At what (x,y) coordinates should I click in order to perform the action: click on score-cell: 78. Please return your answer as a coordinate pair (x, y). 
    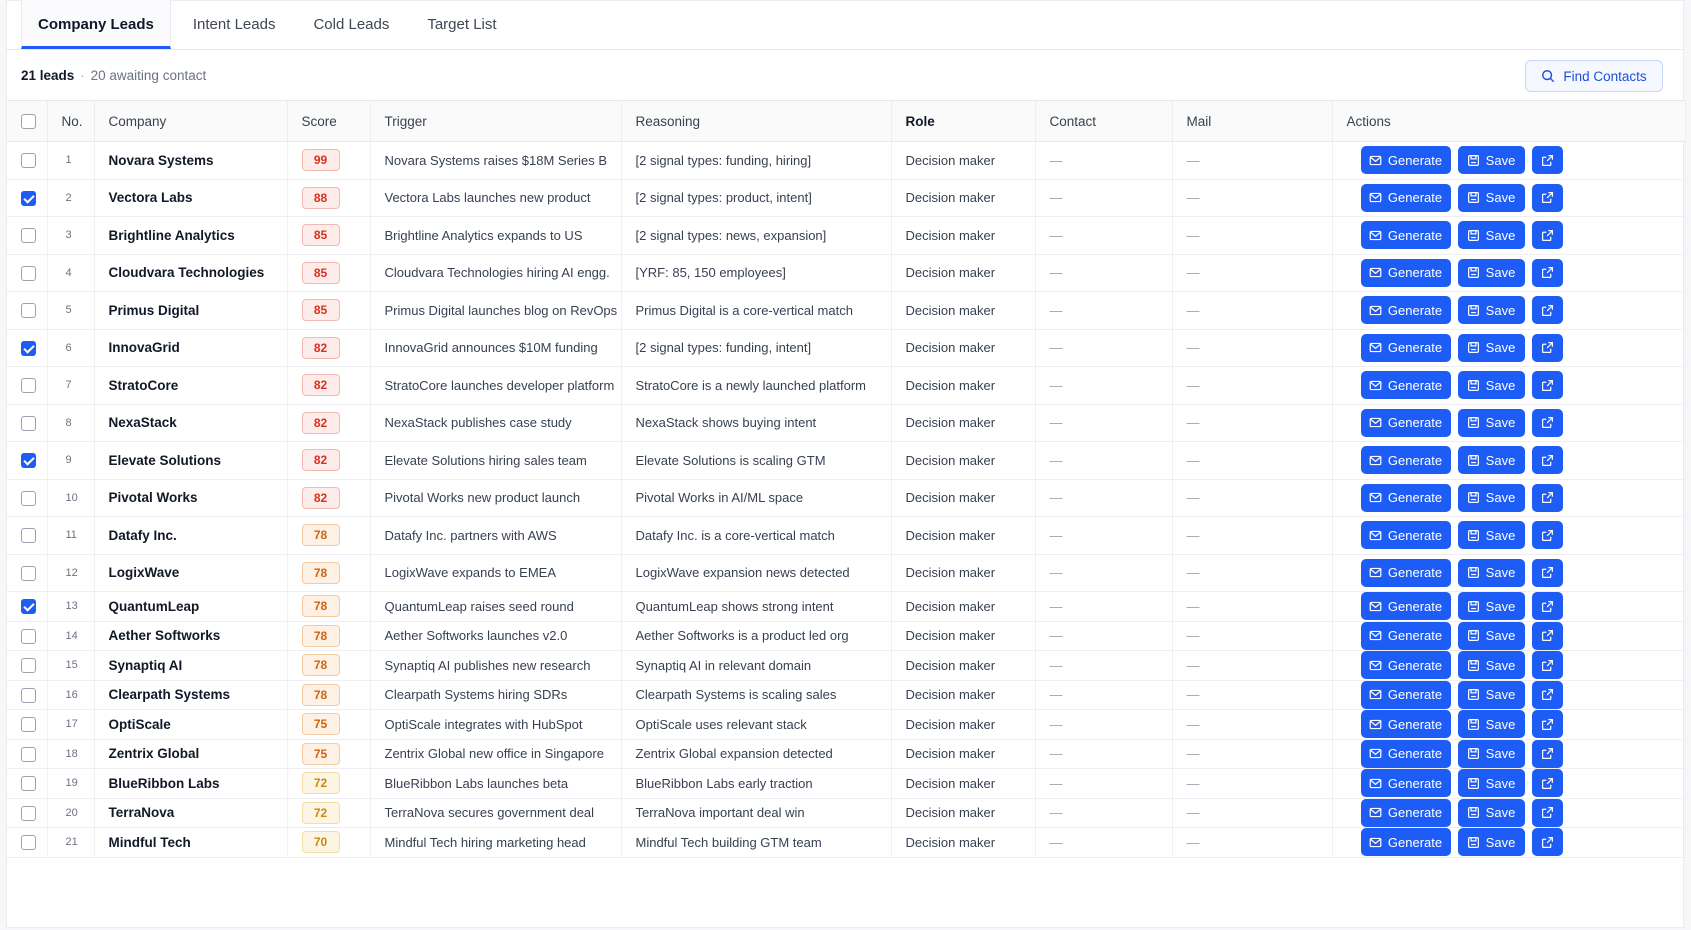
    Looking at the image, I should click on (329, 535).